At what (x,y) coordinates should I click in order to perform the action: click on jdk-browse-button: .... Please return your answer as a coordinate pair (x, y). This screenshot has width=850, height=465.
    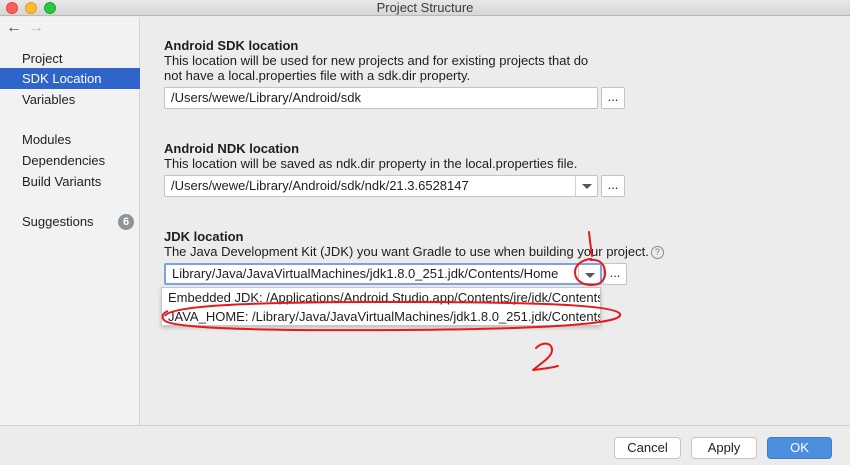
    Looking at the image, I should click on (615, 274).